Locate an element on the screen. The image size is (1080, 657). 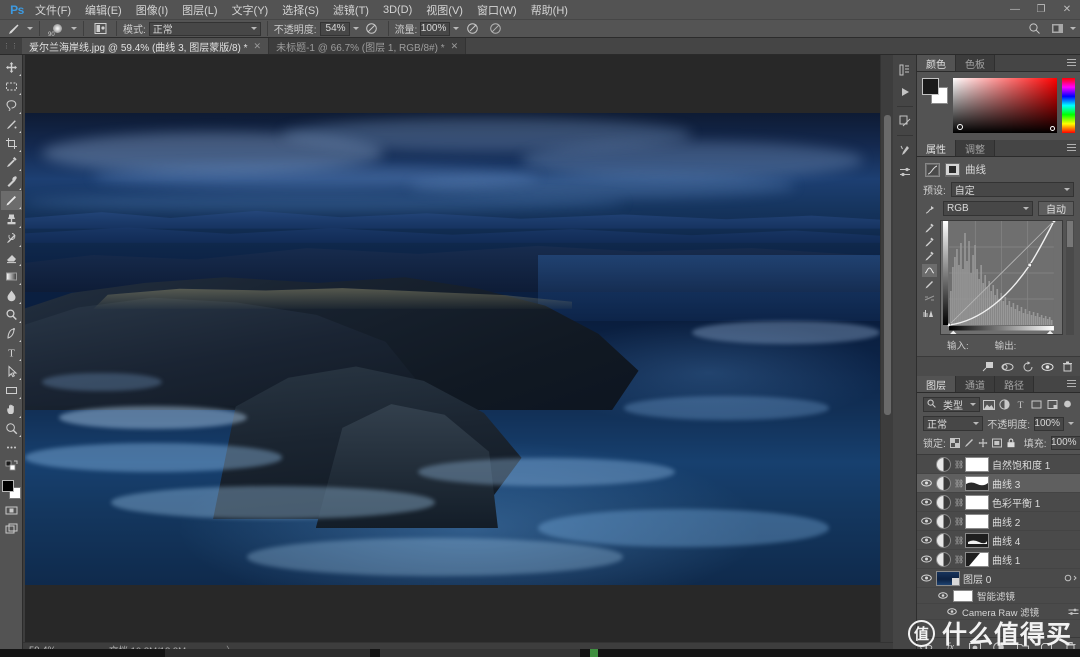
restore-button: ❐ is located at coordinates (1041, 9).